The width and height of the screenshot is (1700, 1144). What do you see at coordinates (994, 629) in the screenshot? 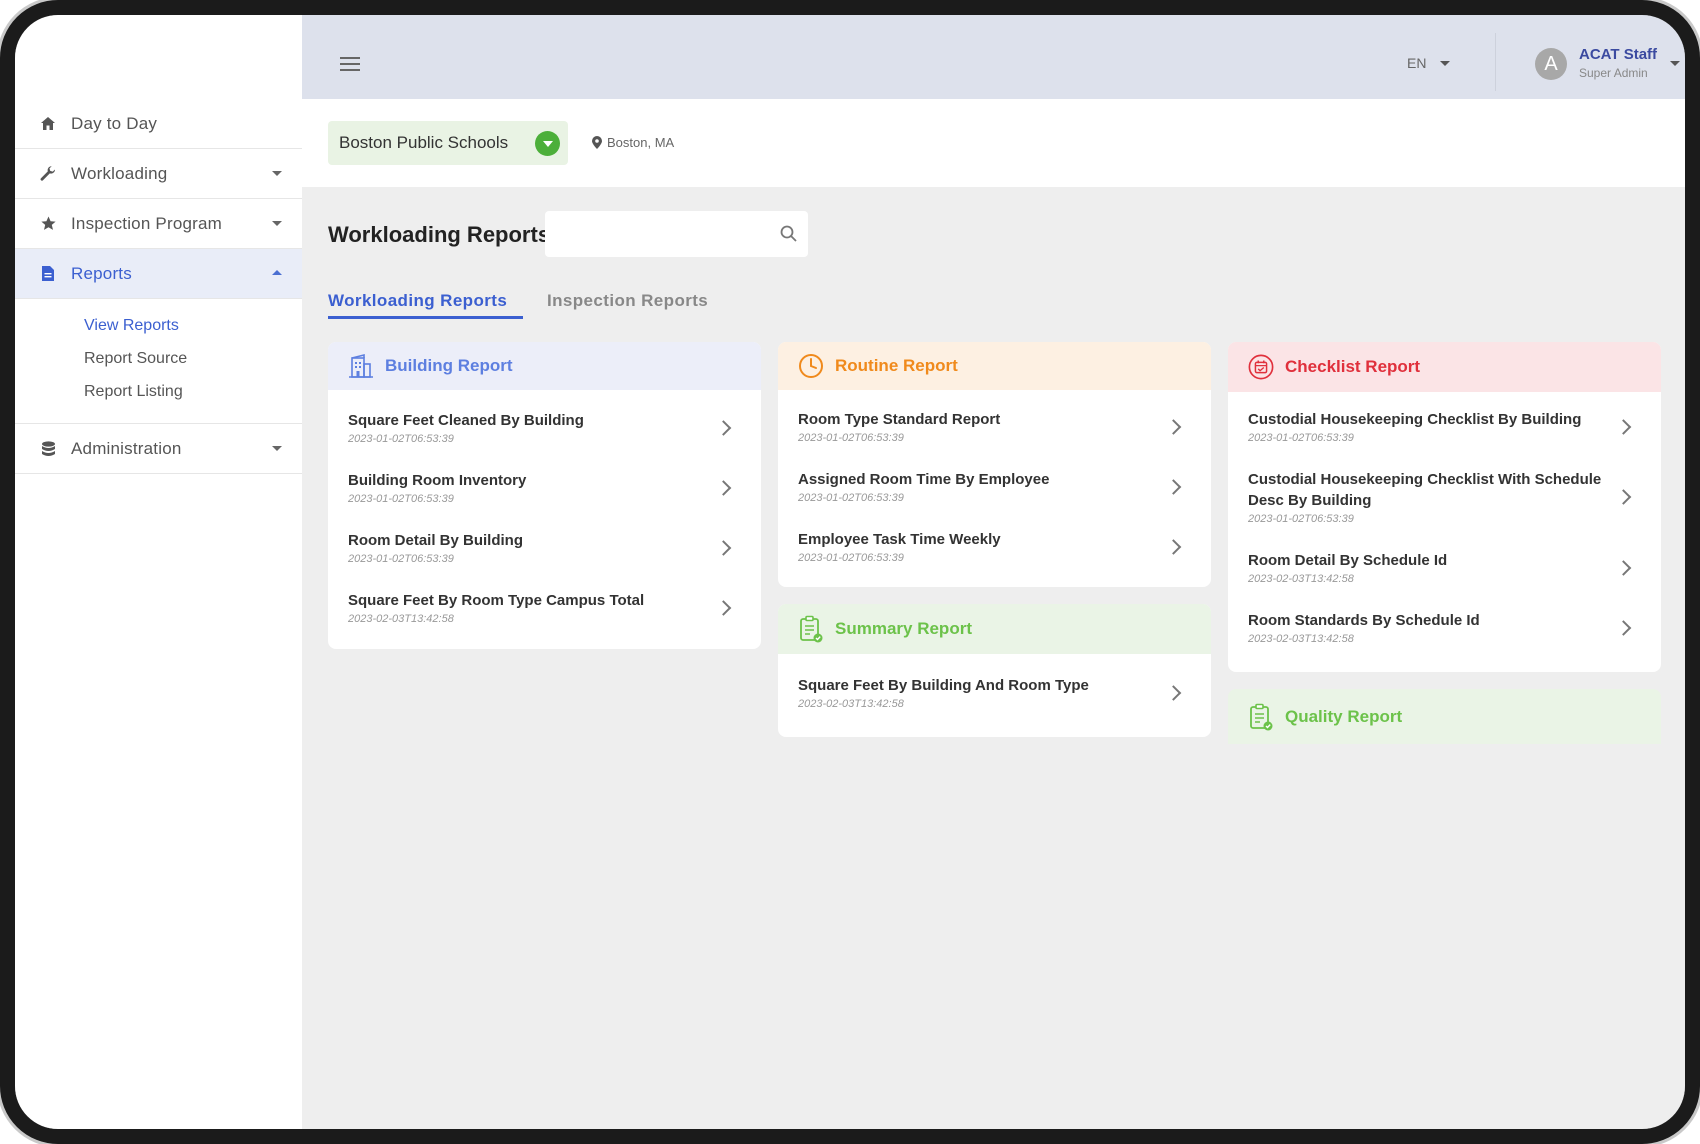
I see `card-header: Summary Report` at bounding box center [994, 629].